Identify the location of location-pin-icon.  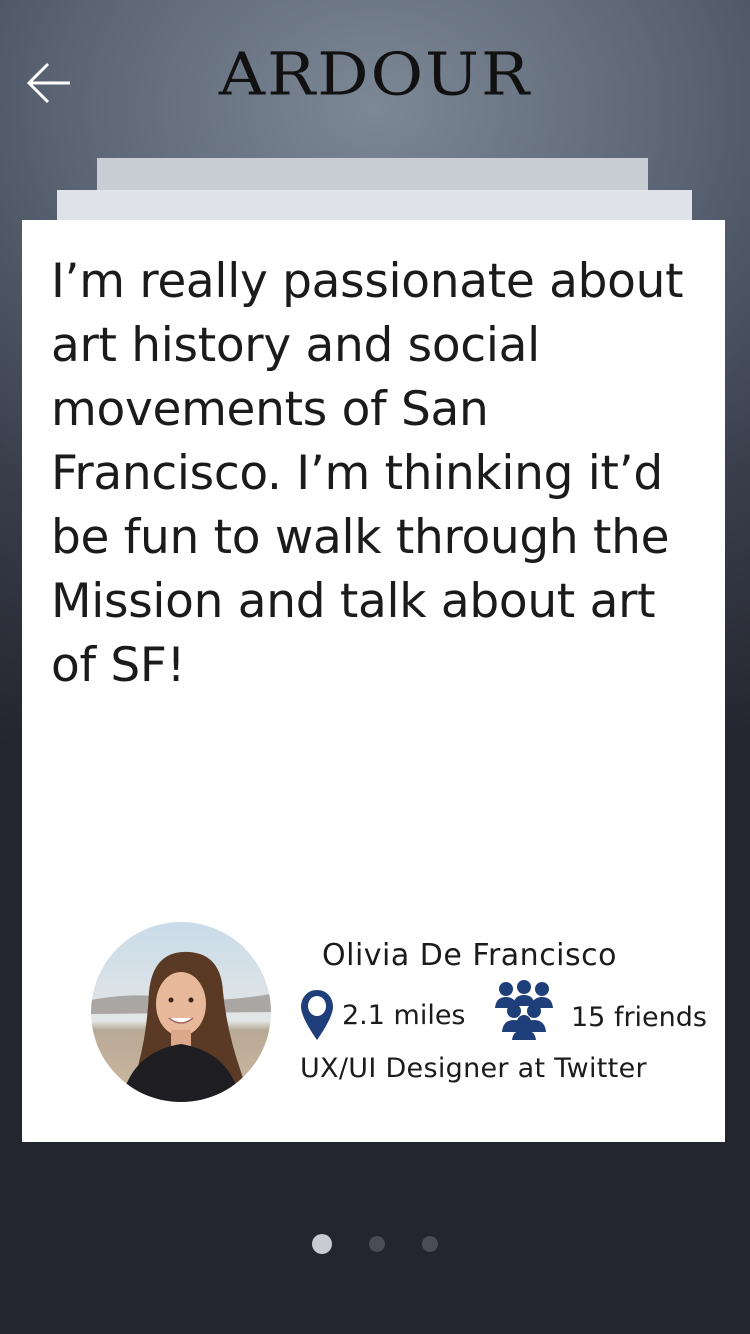
(317, 1015).